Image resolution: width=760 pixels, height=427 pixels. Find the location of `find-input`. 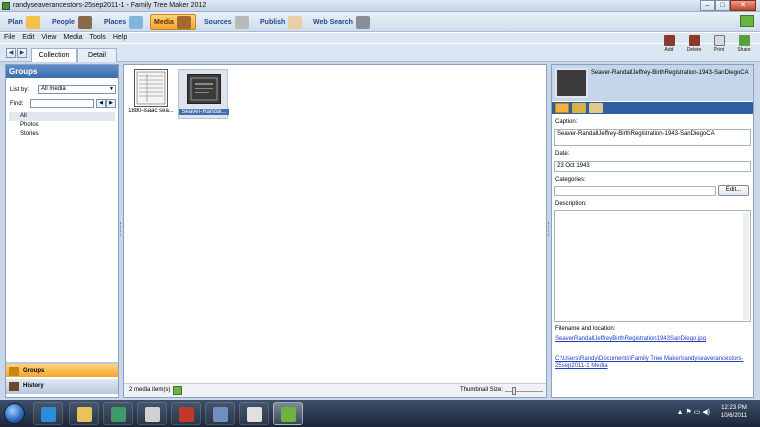

find-input is located at coordinates (62, 103).